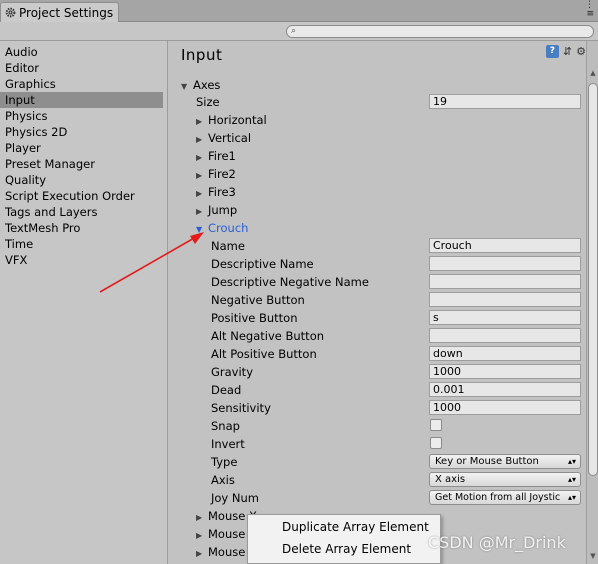  Describe the element at coordinates (228, 246) in the screenshot. I see `name-label: Name` at that location.